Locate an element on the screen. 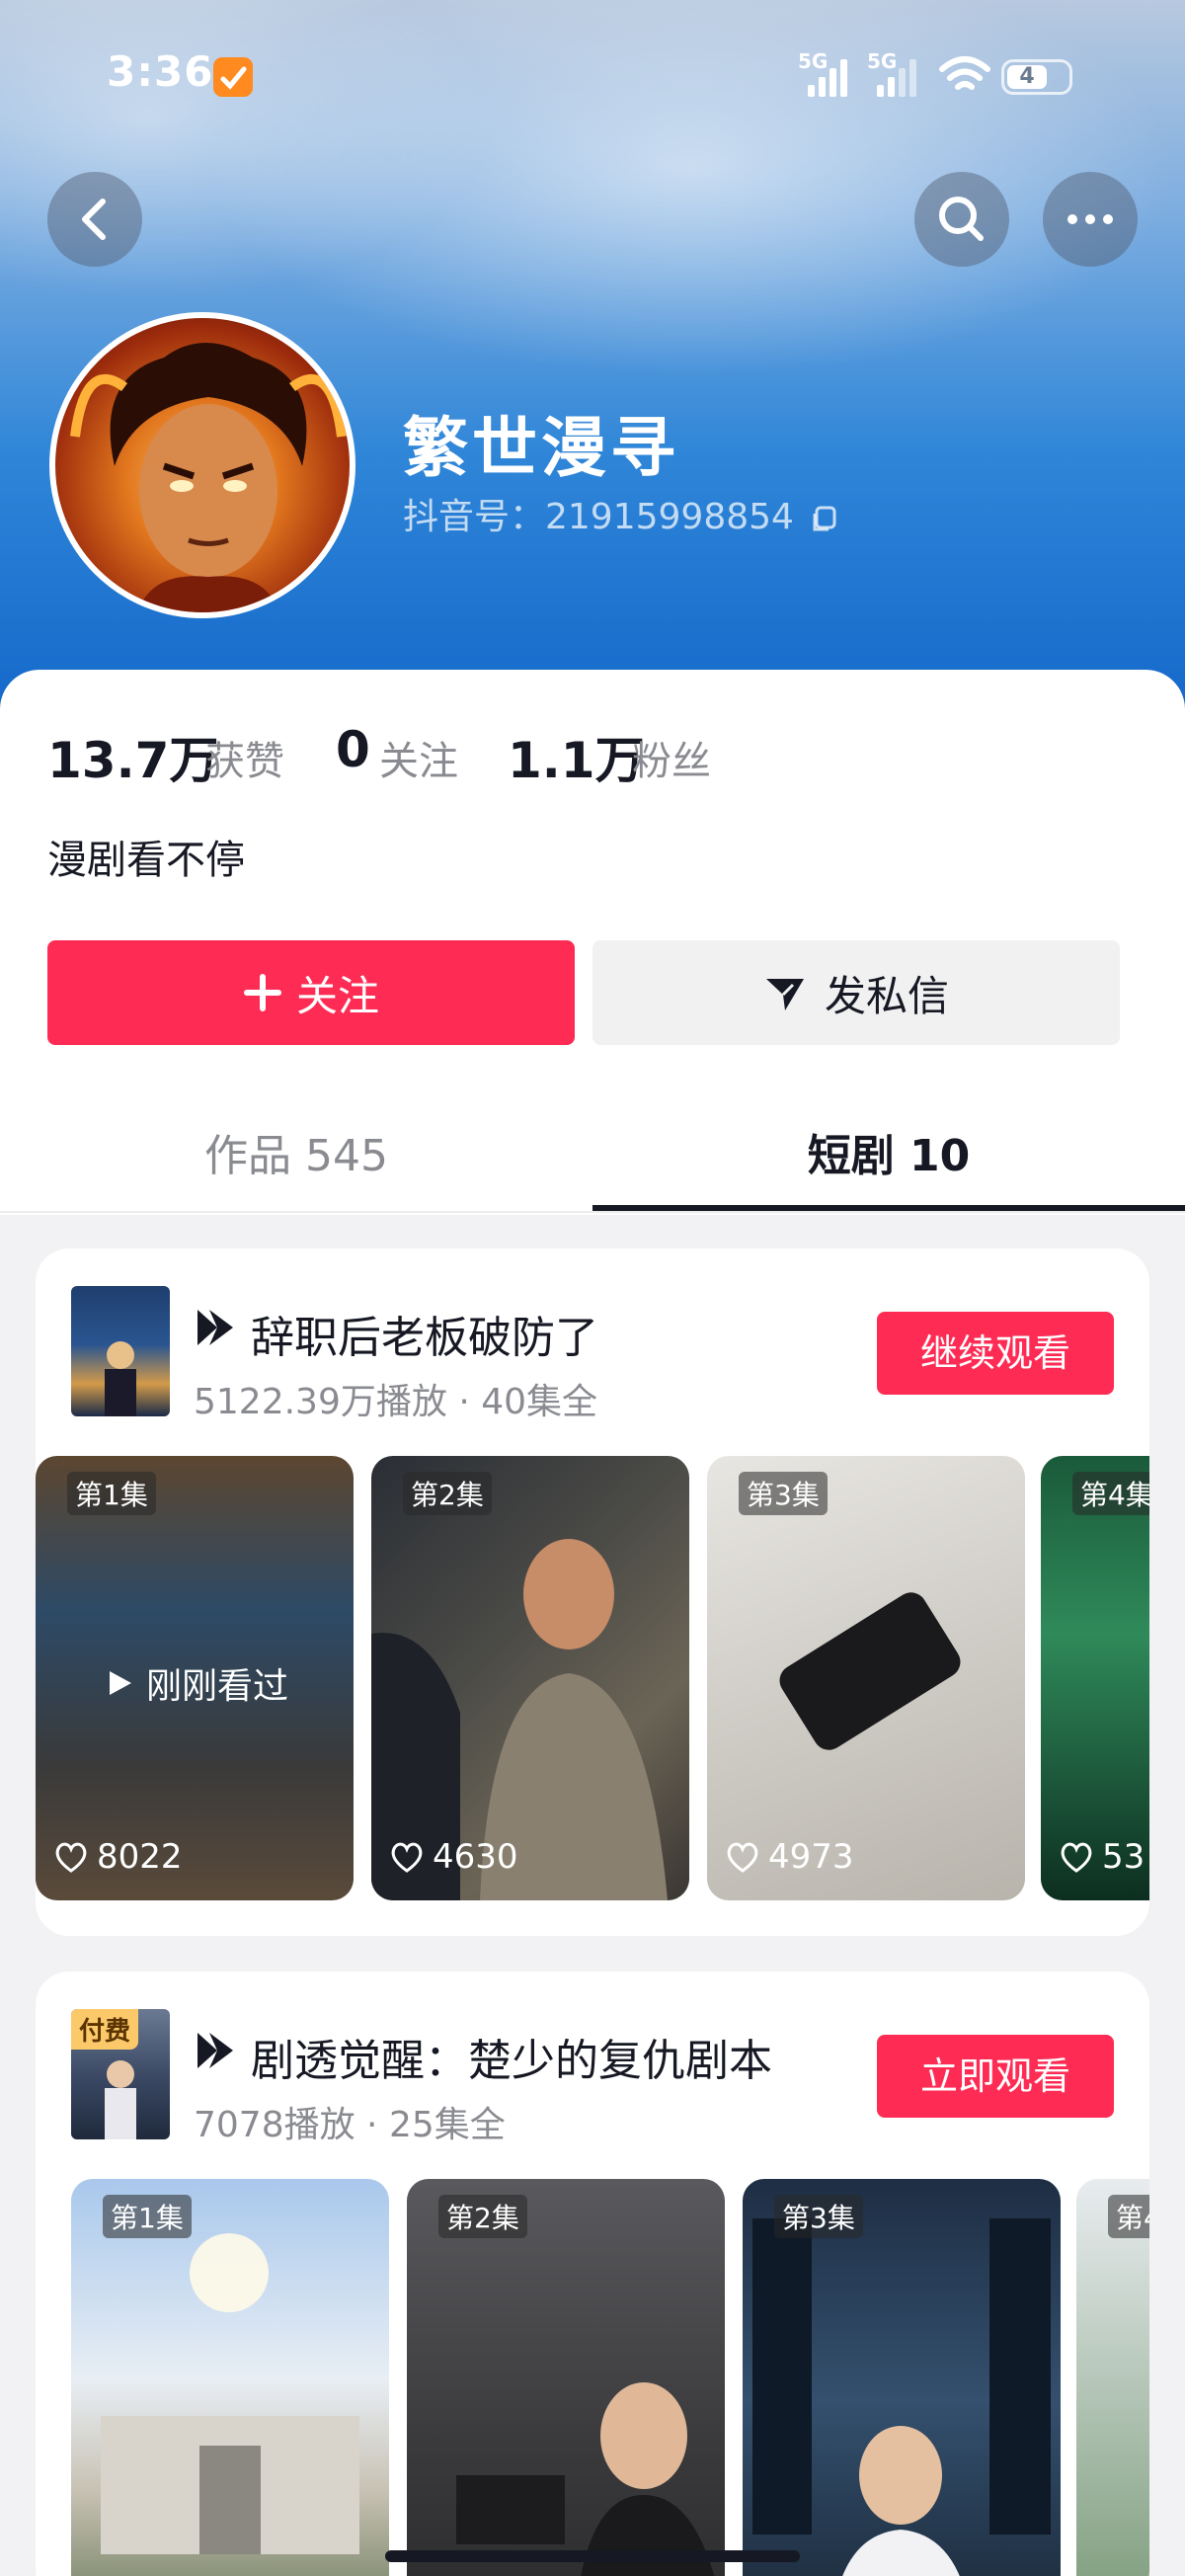 The height and width of the screenshot is (2576, 1185). back-arrow-icon is located at coordinates (94, 219).